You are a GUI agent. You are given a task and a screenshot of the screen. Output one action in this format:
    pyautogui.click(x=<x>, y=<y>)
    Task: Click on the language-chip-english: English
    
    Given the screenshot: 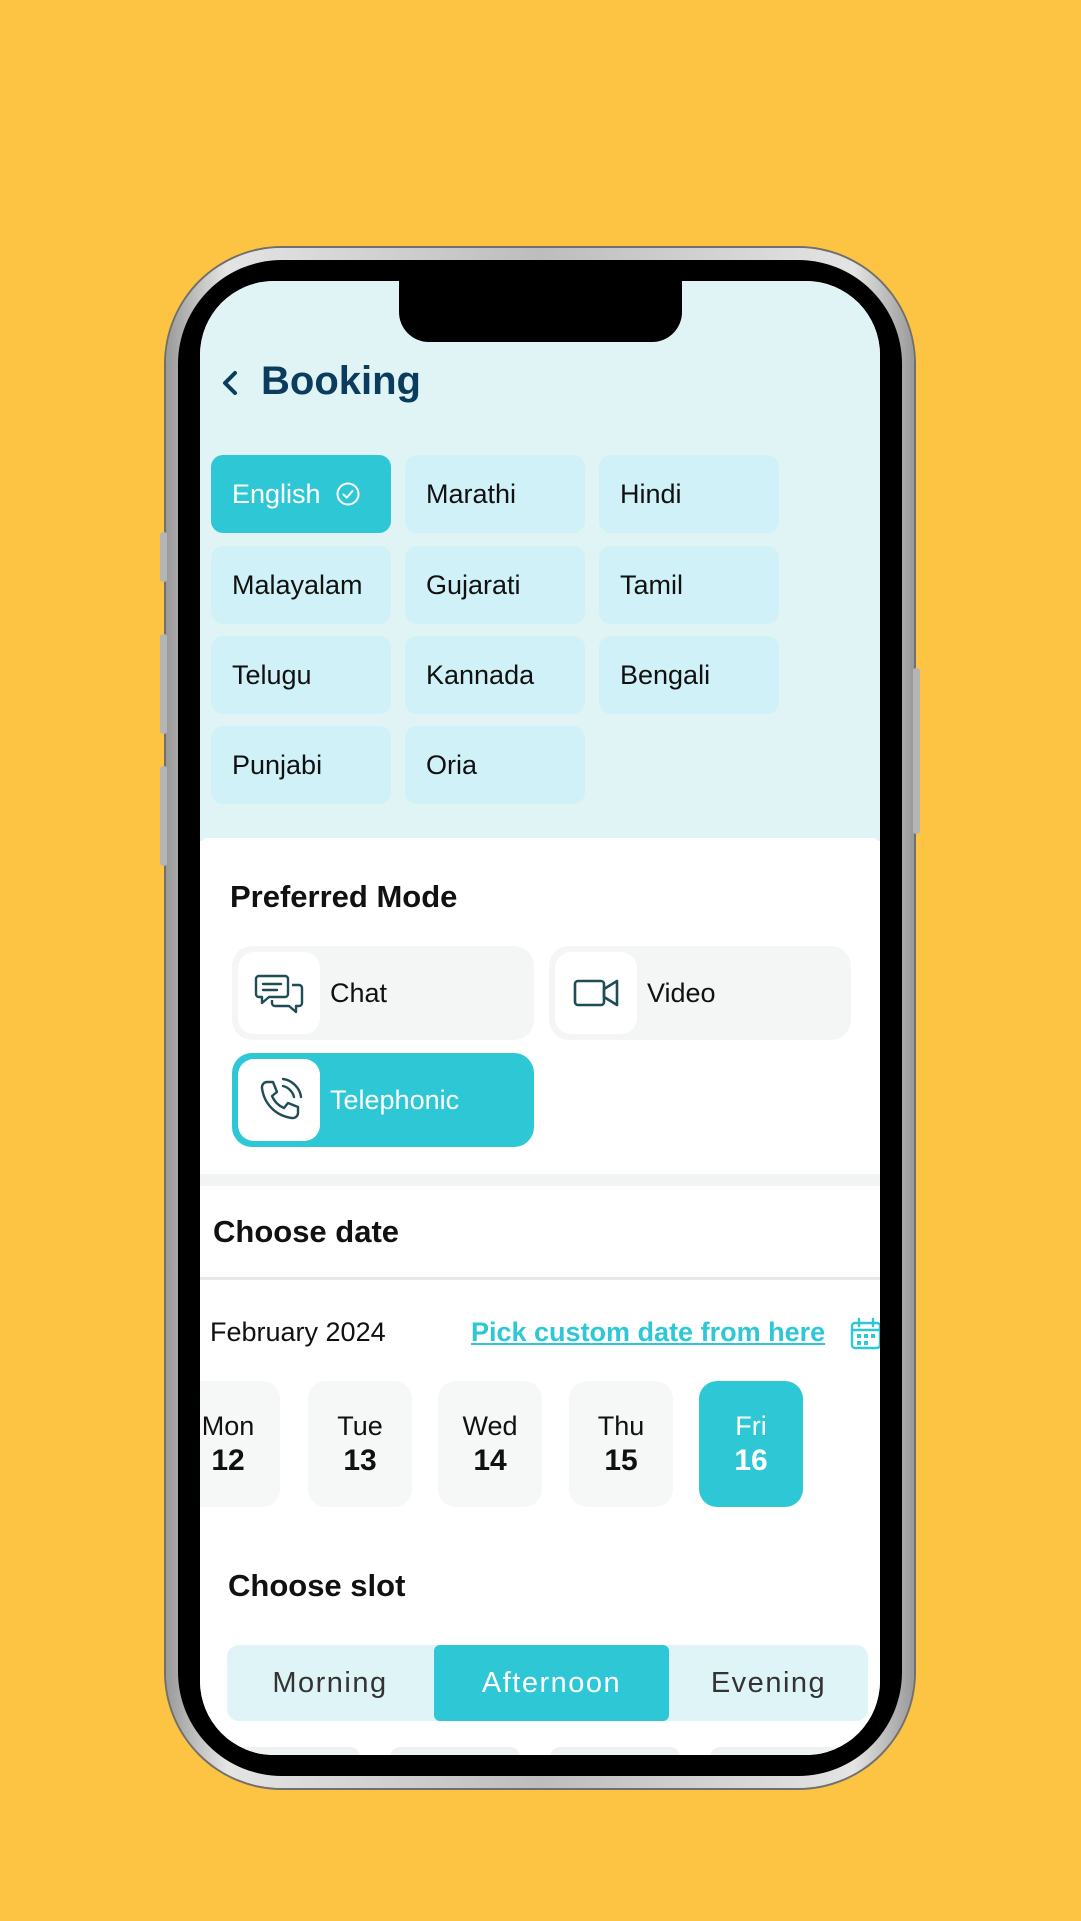 What is the action you would take?
    pyautogui.click(x=301, y=494)
    